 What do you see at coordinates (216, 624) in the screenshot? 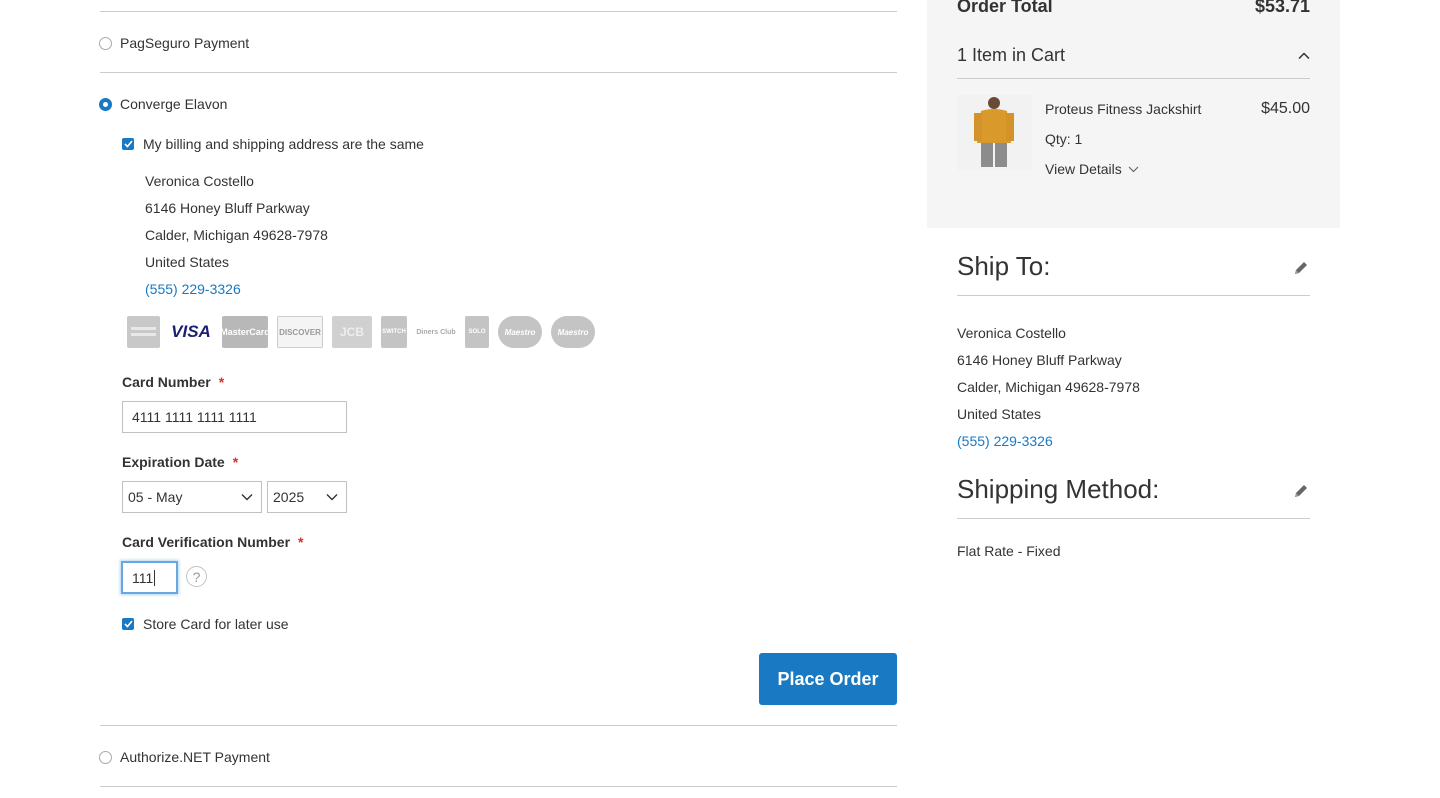
I see `store-card-label: Store Card for later use` at bounding box center [216, 624].